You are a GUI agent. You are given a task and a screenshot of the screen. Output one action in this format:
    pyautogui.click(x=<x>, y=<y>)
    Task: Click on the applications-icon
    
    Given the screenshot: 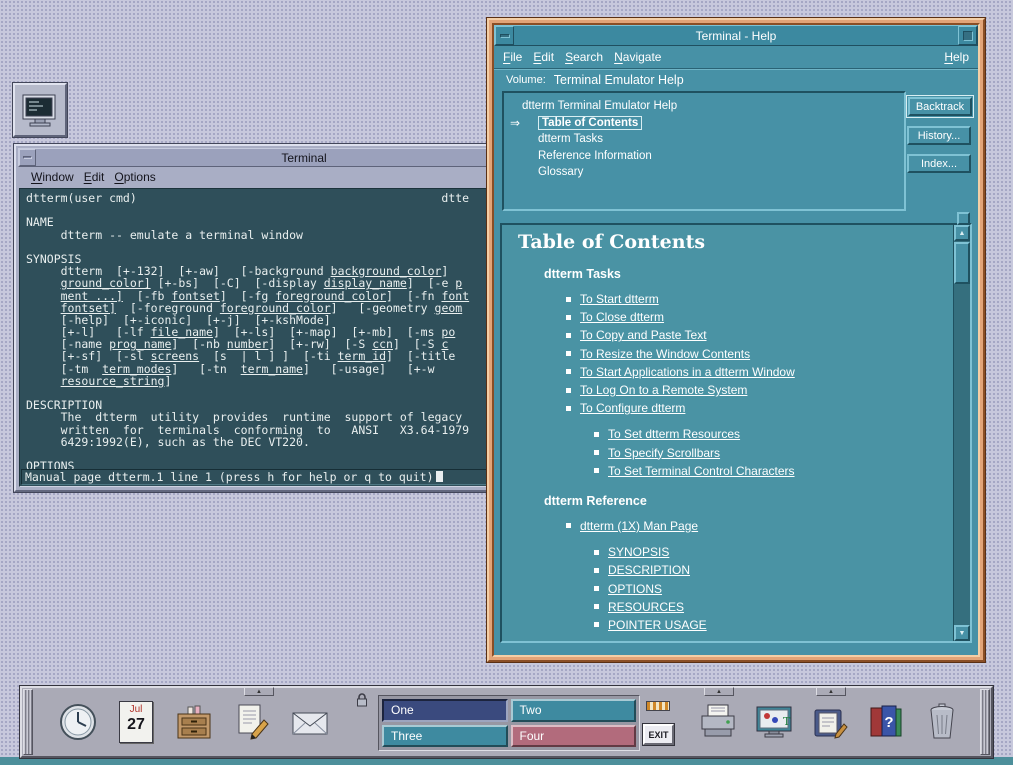 What is the action you would take?
    pyautogui.click(x=830, y=722)
    